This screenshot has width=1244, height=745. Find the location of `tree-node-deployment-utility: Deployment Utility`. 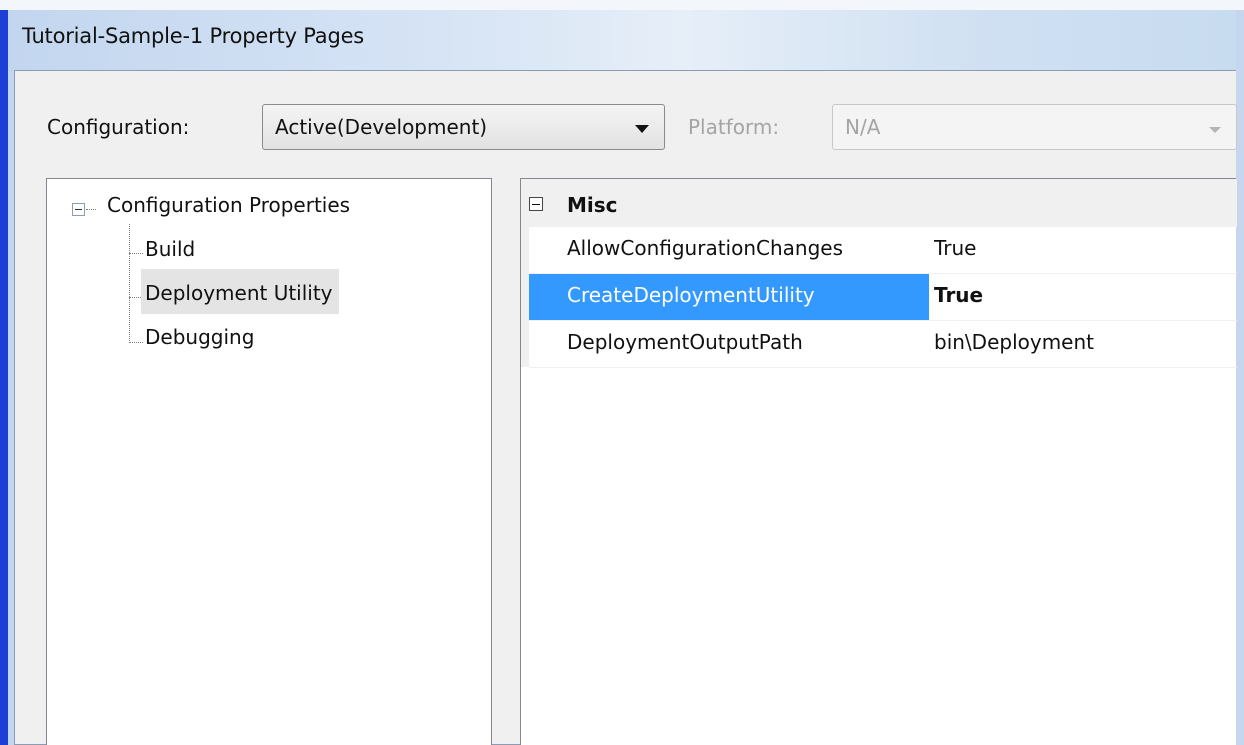

tree-node-deployment-utility: Deployment Utility is located at coordinates (240, 291).